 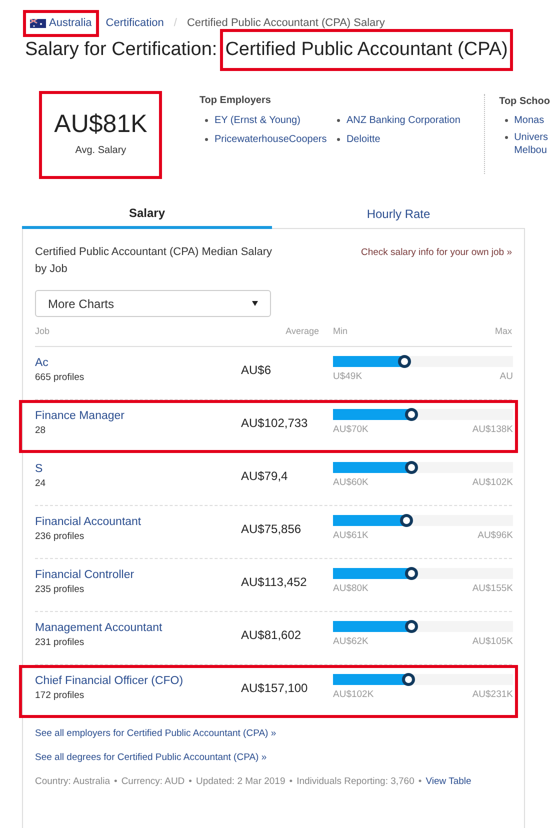 What do you see at coordinates (531, 144) in the screenshot?
I see `school-link: Univers Melbou` at bounding box center [531, 144].